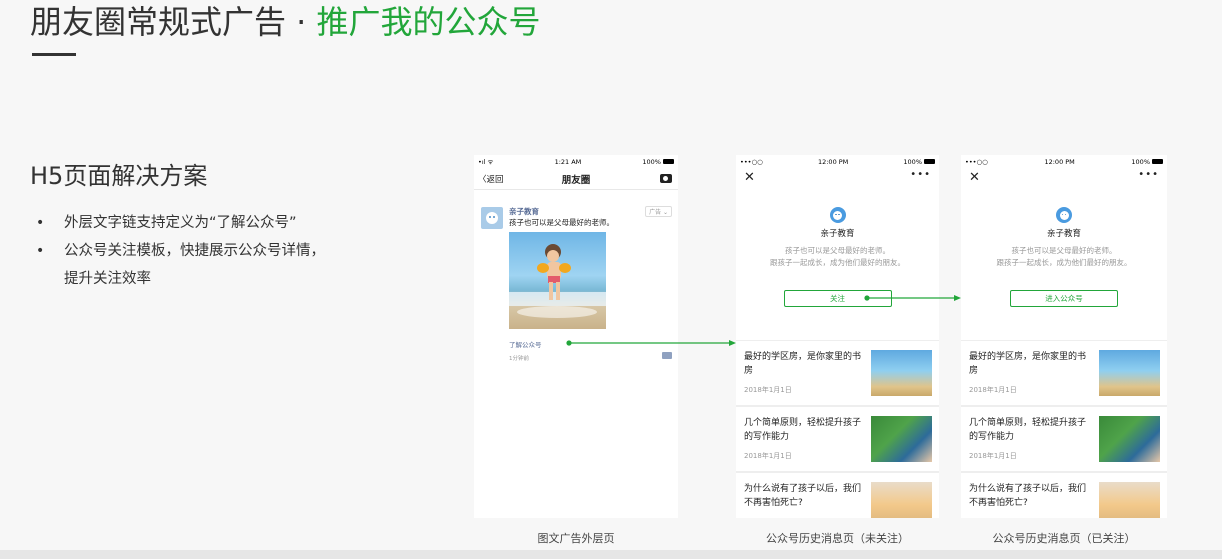 This screenshot has height=559, width=1222. I want to click on flow-arrows, so click(763, 320).